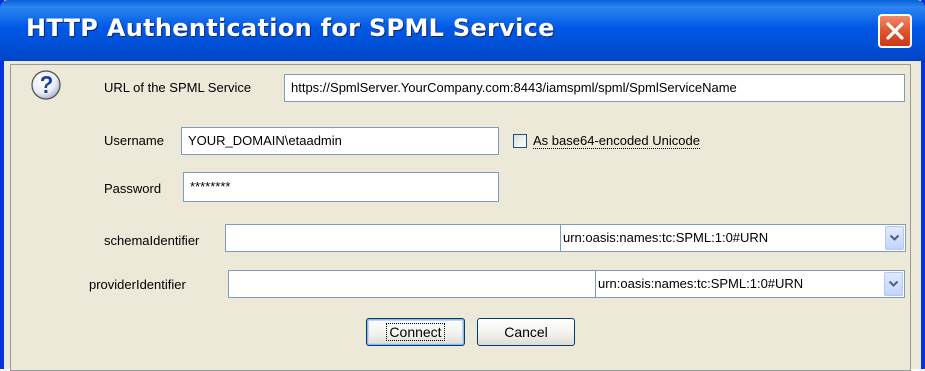 This screenshot has width=925, height=371. What do you see at coordinates (666, 237) in the screenshot?
I see `schema-type-value: urn:oasis:names:tc:SPML:1:0#URN` at bounding box center [666, 237].